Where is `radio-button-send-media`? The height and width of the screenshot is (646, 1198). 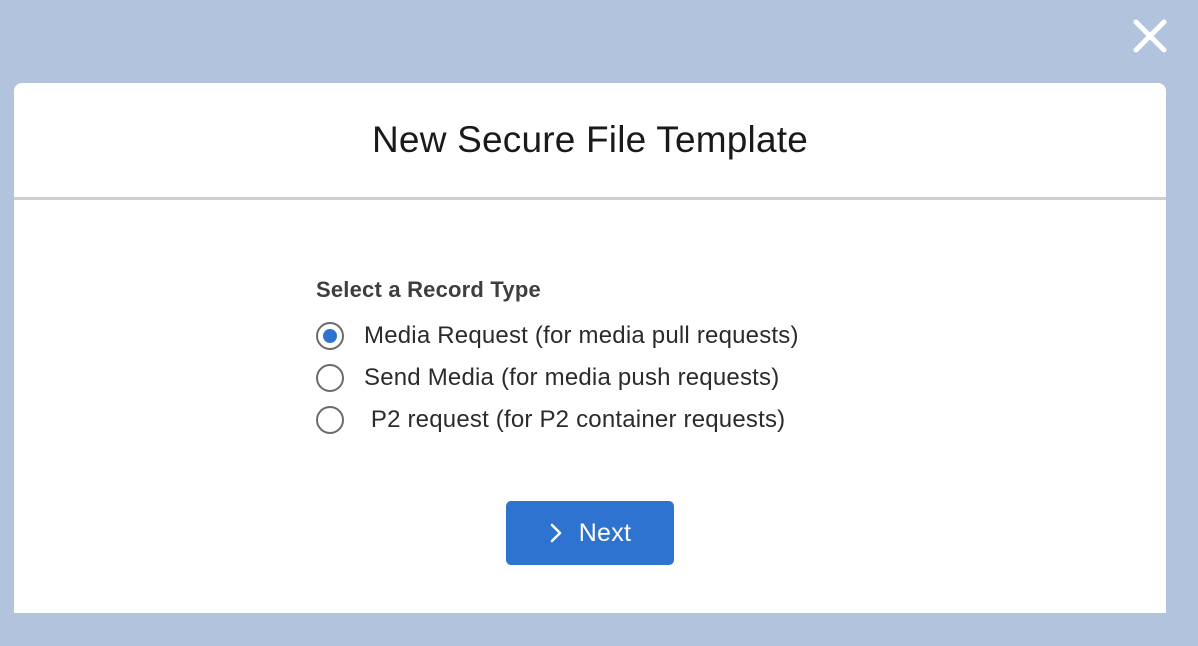
radio-button-send-media is located at coordinates (330, 378).